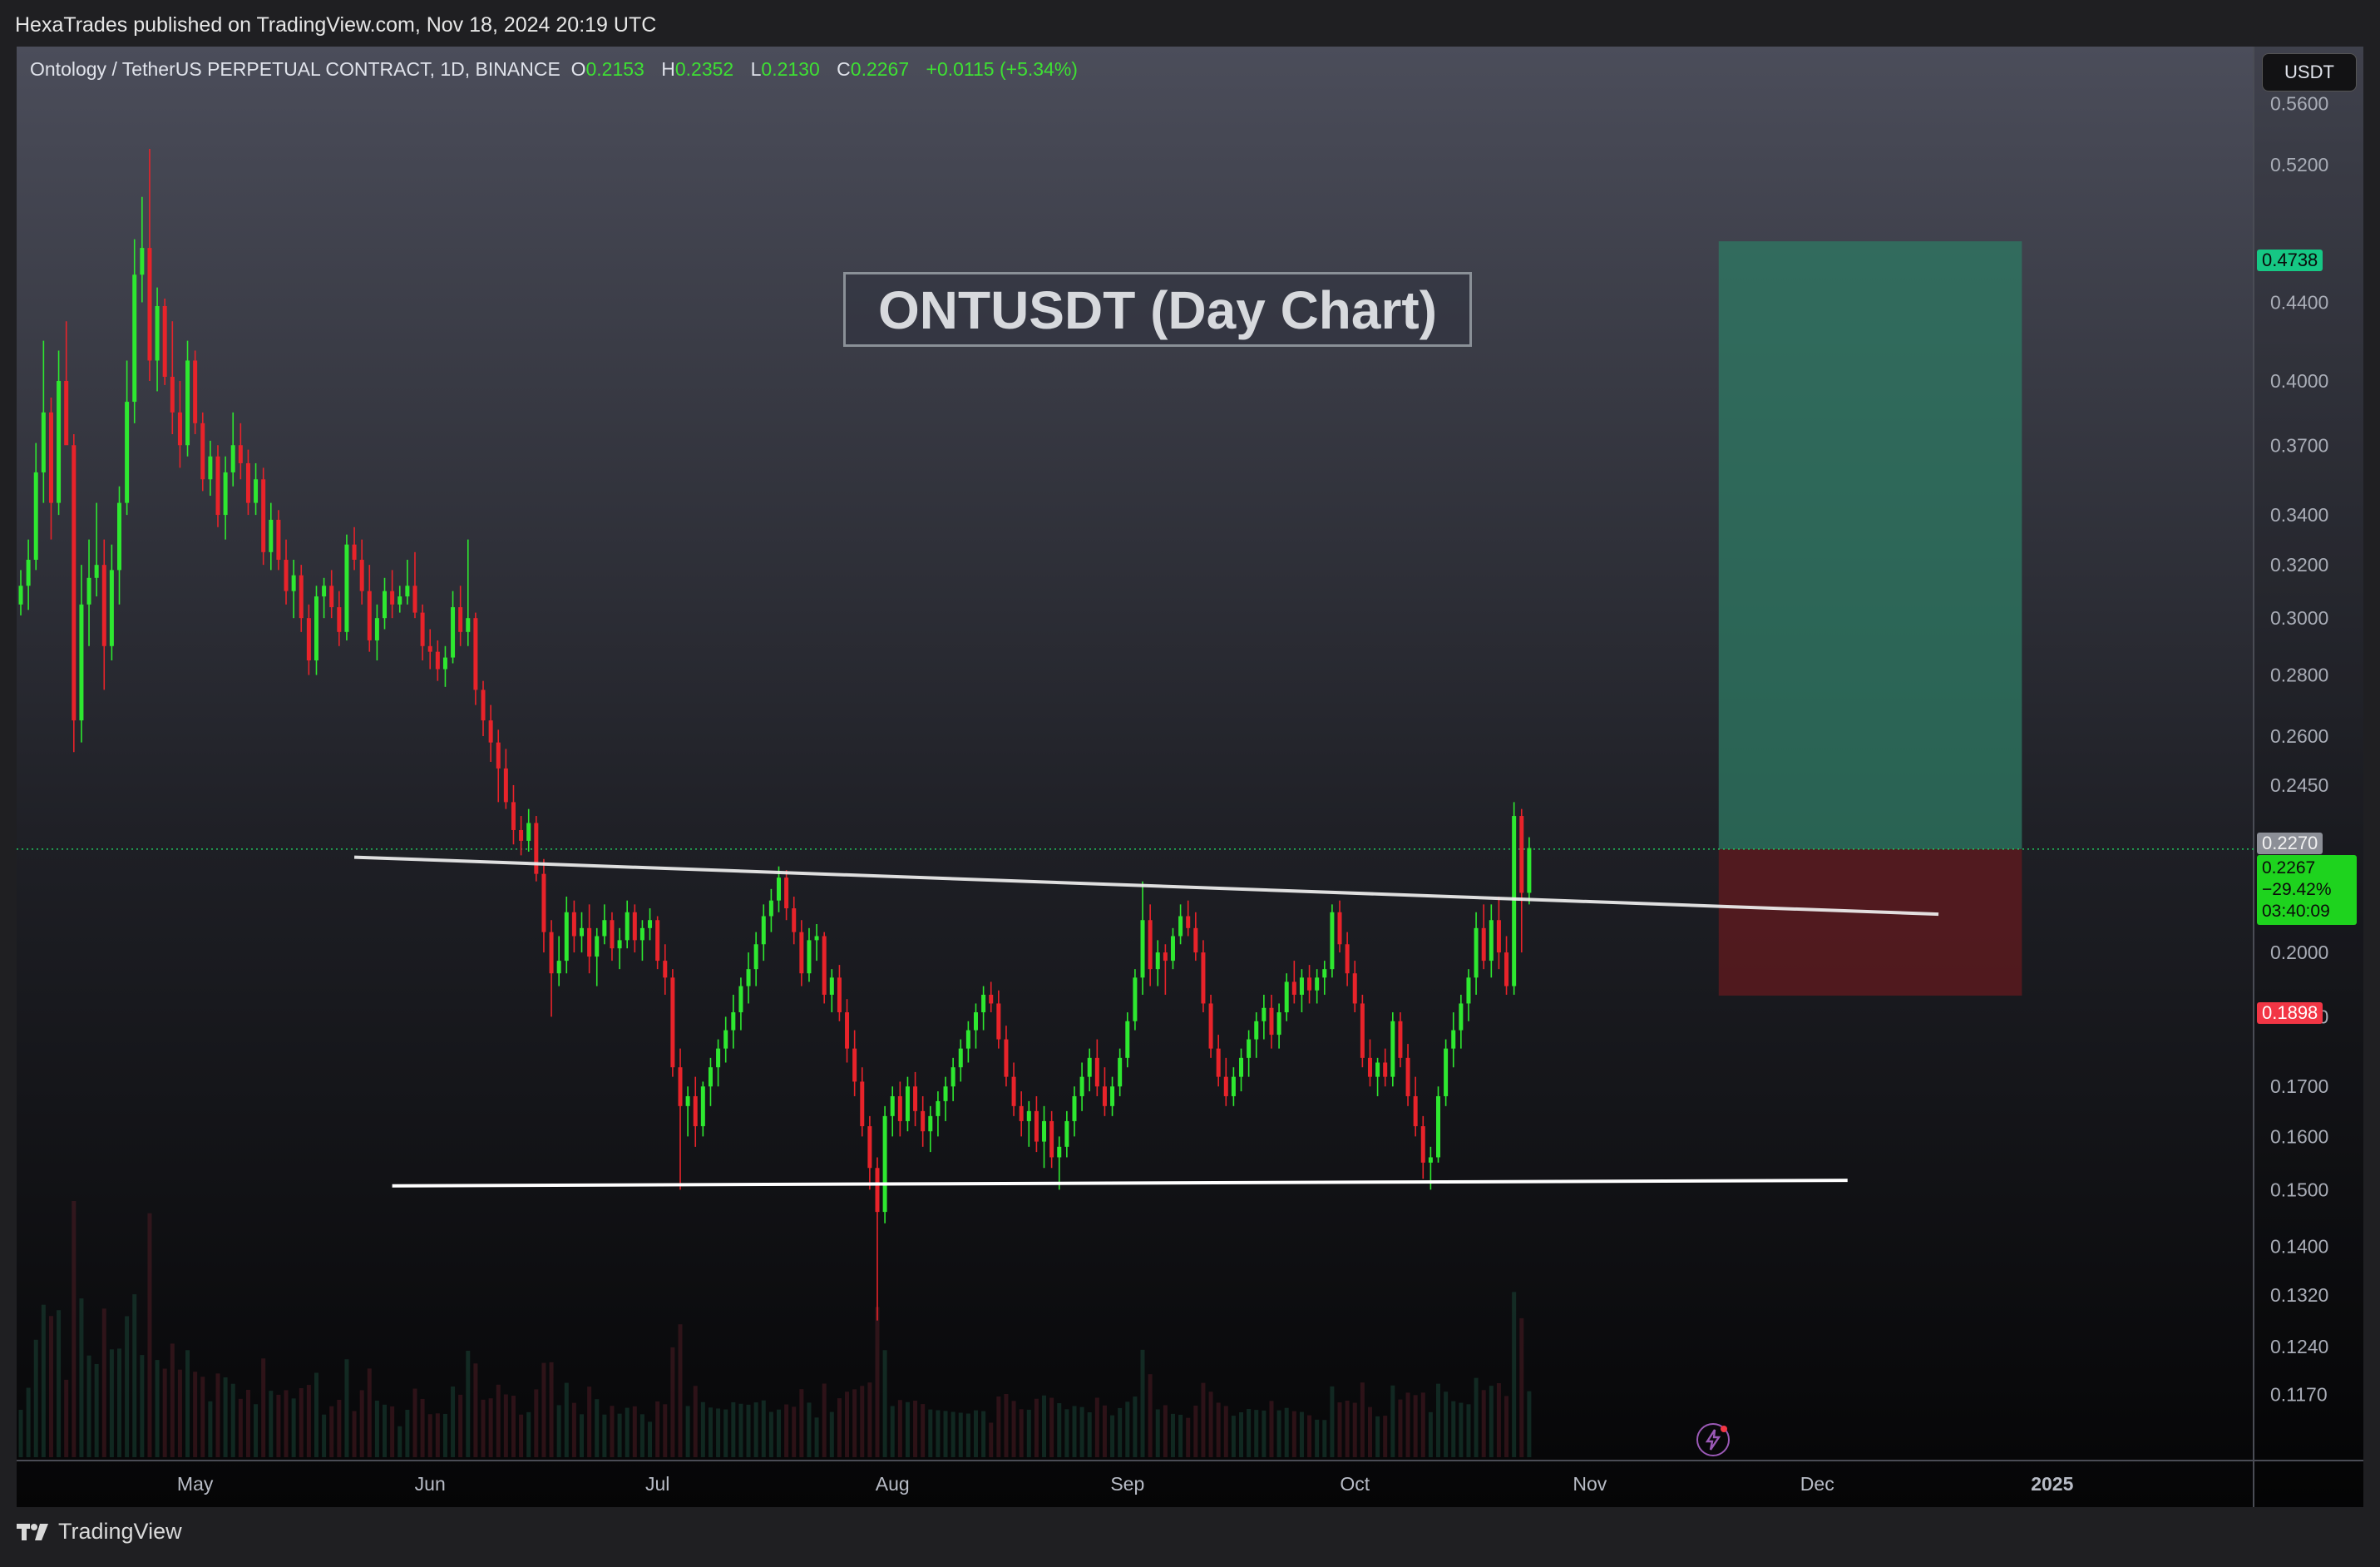 The height and width of the screenshot is (1567, 2380). Describe the element at coordinates (99, 1532) in the screenshot. I see `tradingview-brand: TradingView` at that location.